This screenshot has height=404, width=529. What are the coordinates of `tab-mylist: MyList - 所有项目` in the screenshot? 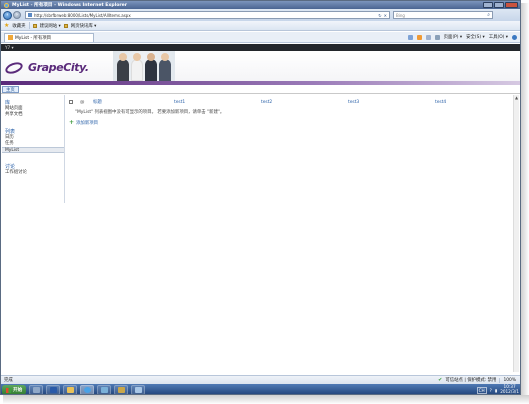 It's located at (49, 37).